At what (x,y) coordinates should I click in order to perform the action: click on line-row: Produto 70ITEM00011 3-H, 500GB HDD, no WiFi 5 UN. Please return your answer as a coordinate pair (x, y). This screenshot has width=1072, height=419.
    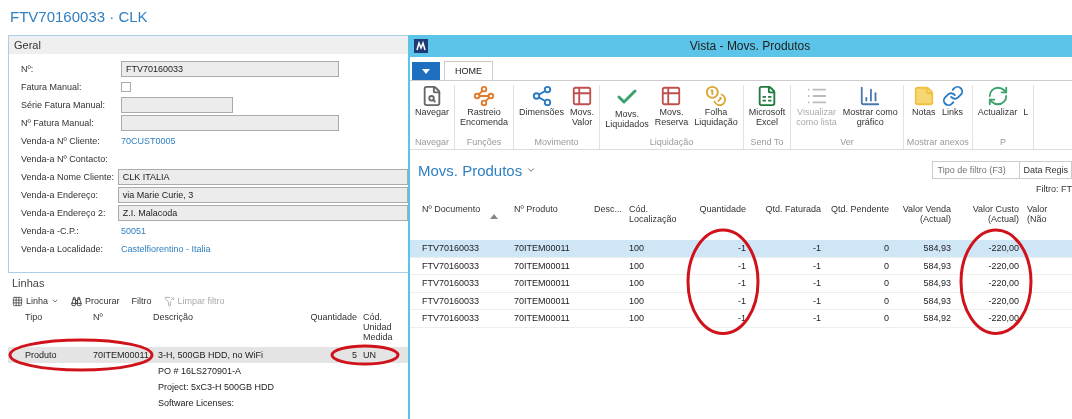
    Looking at the image, I should click on (208, 355).